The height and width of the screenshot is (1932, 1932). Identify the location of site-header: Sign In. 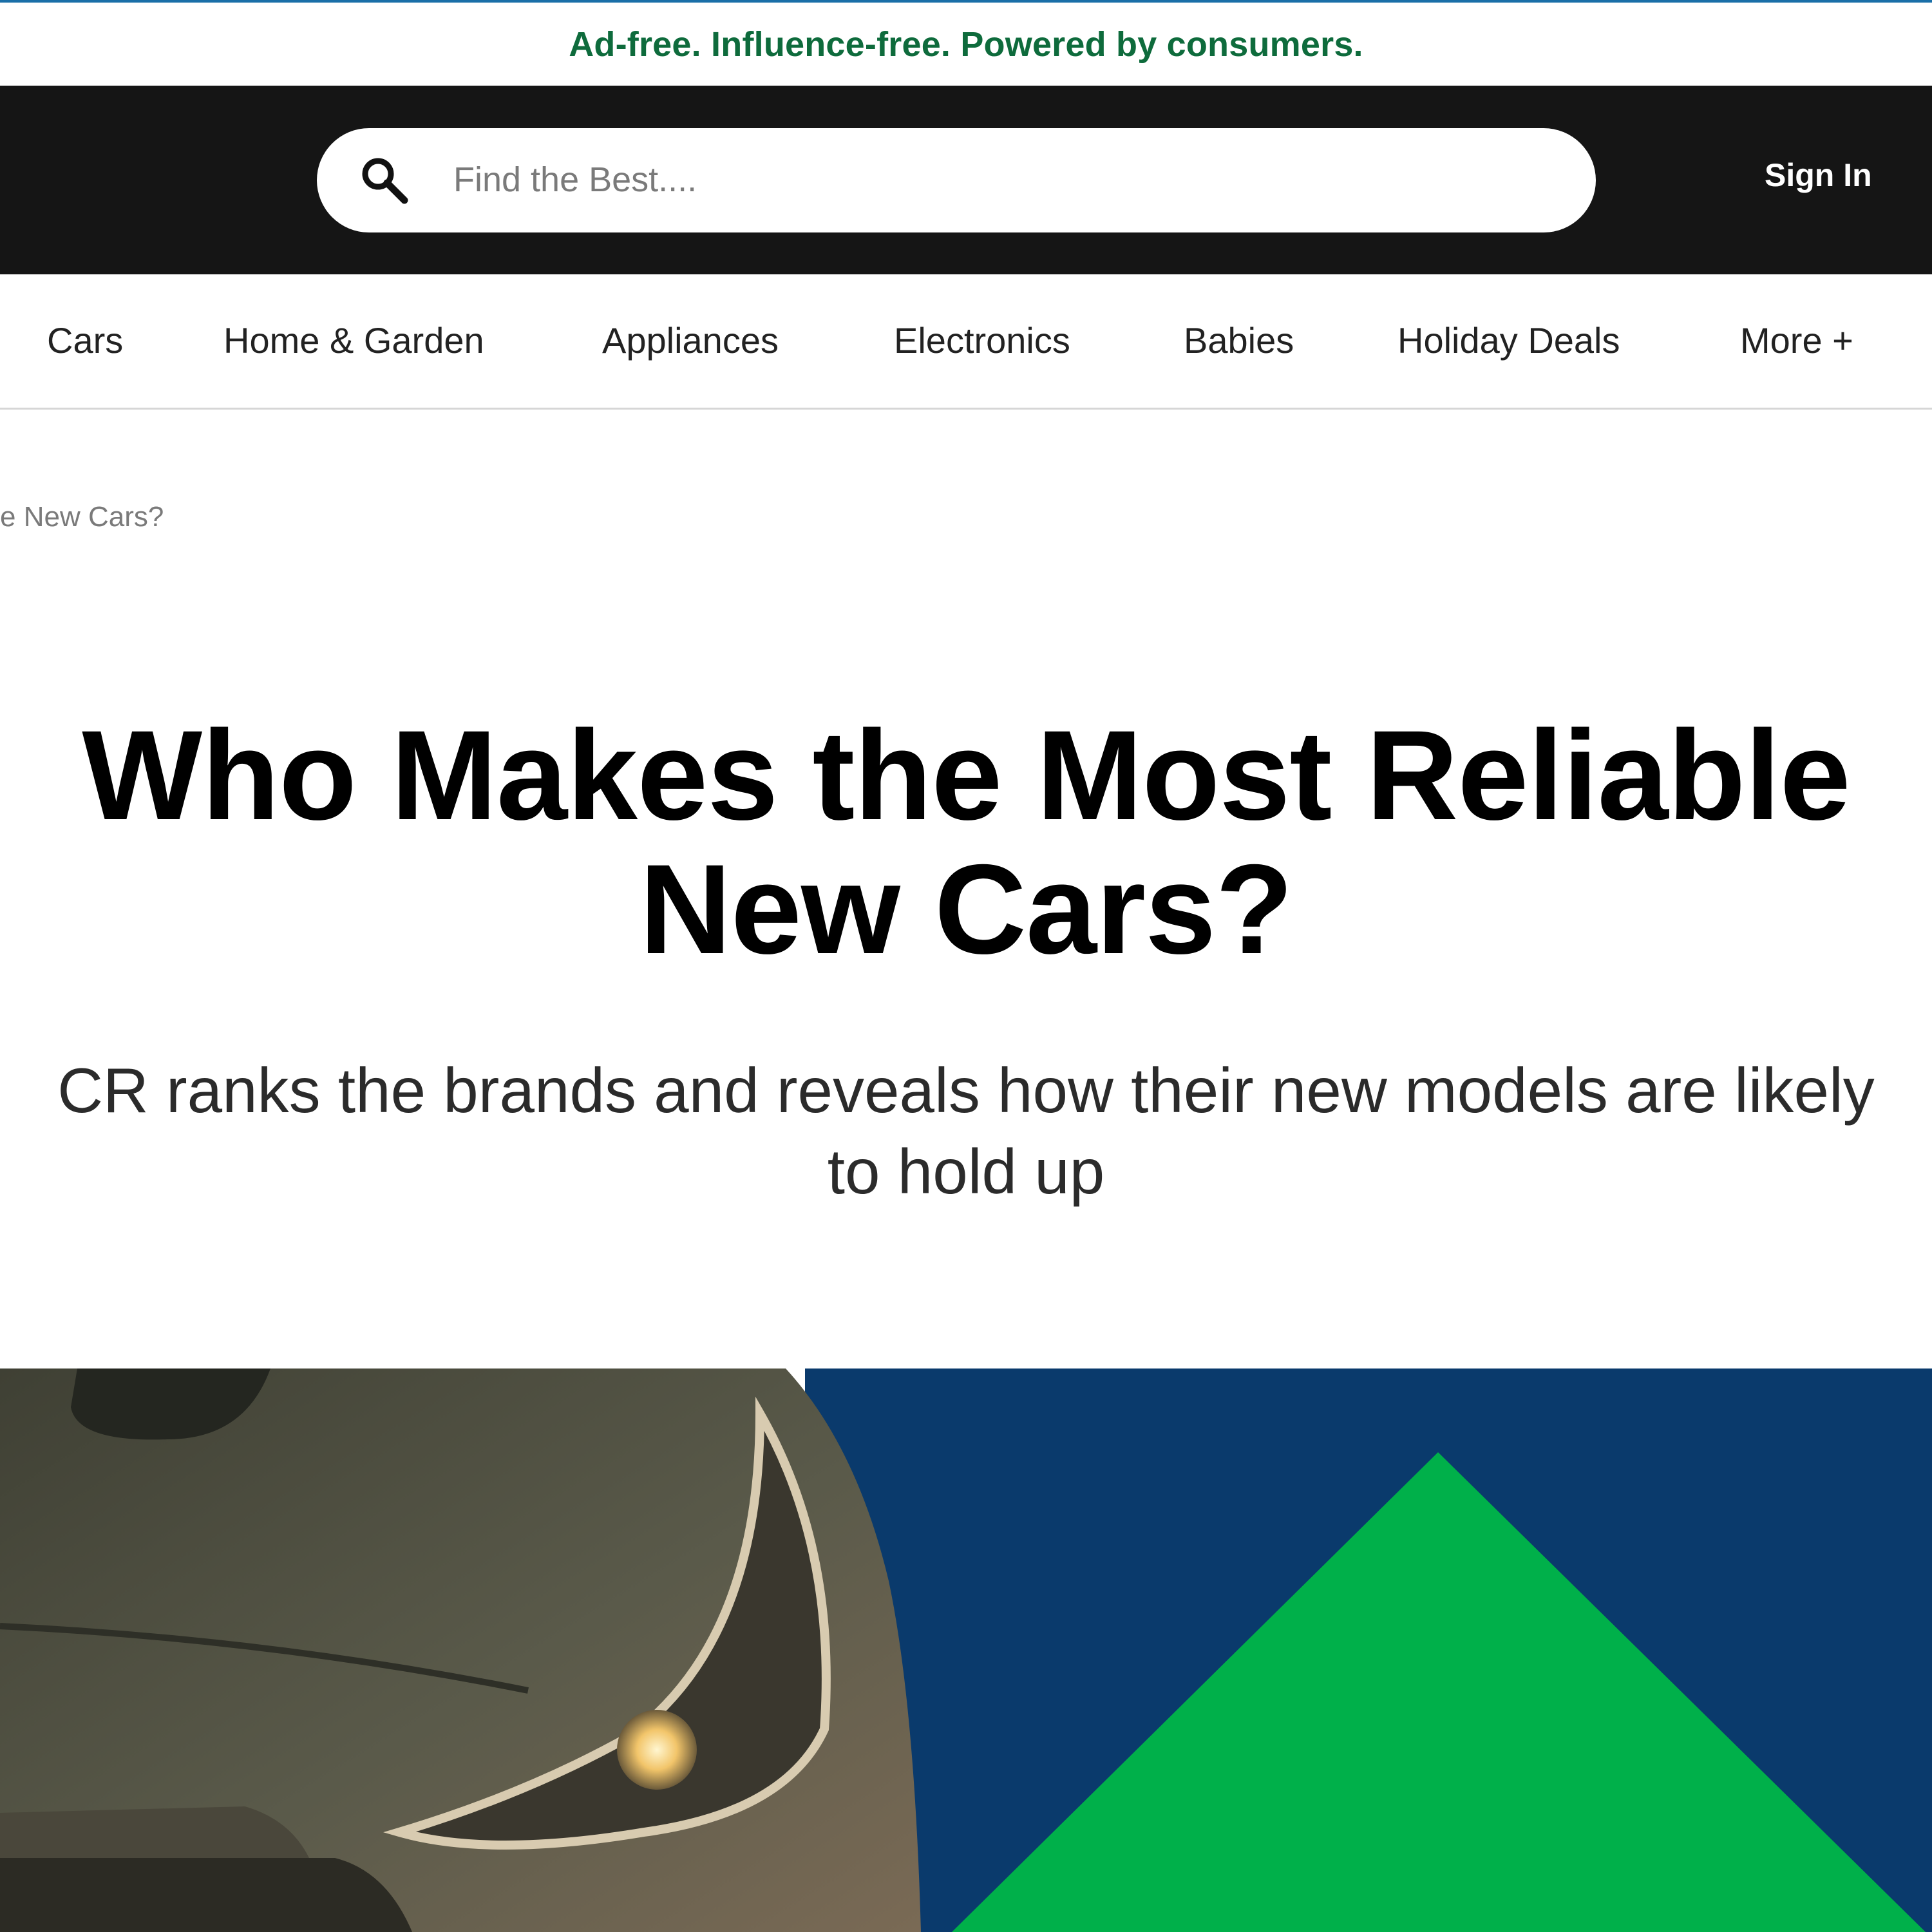
(966, 180).